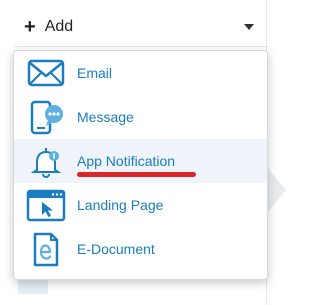 Image resolution: width=320 pixels, height=305 pixels. What do you see at coordinates (116, 249) in the screenshot?
I see `menu-item-e-document-label: E-Document` at bounding box center [116, 249].